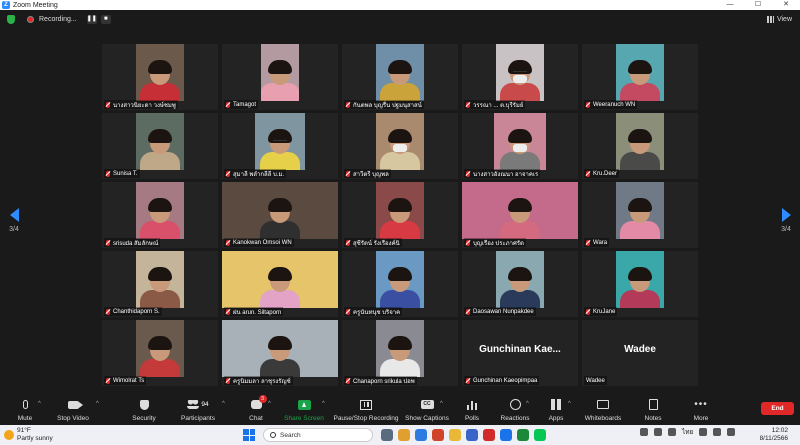 This screenshot has width=800, height=445. What do you see at coordinates (731, 432) in the screenshot?
I see `battery-icon` at bounding box center [731, 432].